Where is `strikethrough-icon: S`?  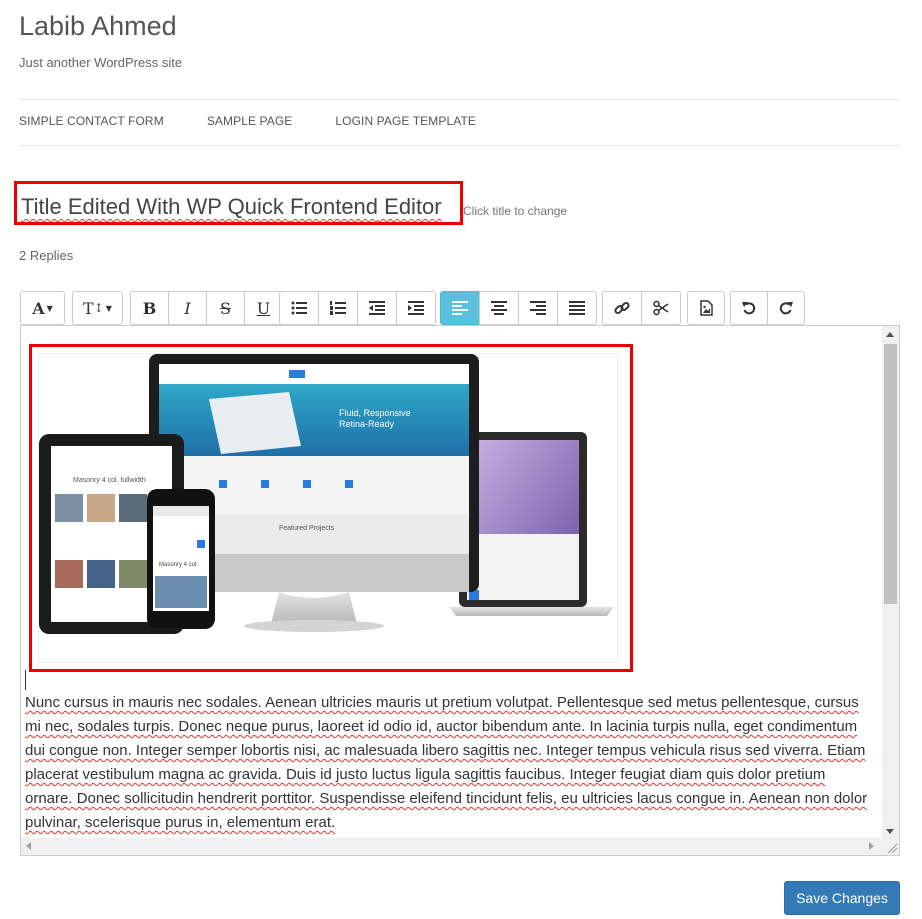
strikethrough-icon: S is located at coordinates (225, 308).